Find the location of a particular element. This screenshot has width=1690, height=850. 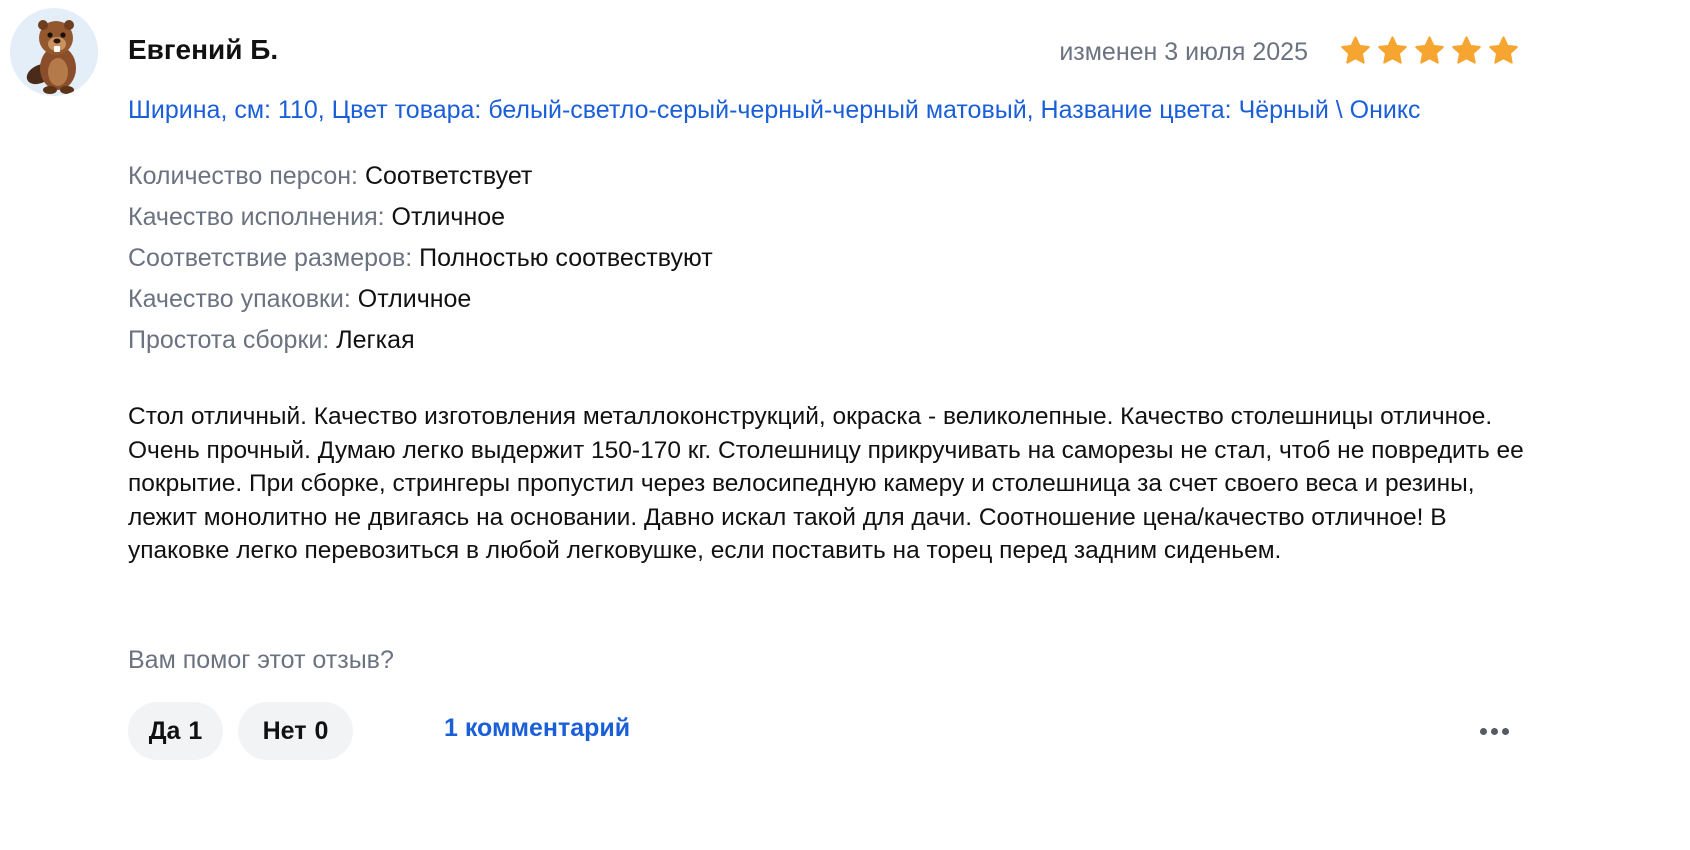

property-key: Соответствие размеров: is located at coordinates (270, 258).